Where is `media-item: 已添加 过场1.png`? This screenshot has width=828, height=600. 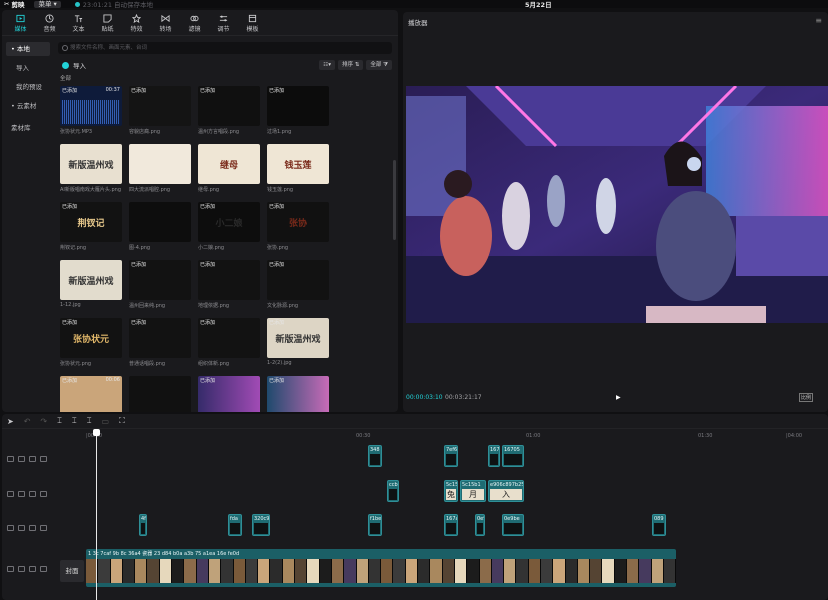 media-item: 已添加 过场1.png is located at coordinates (298, 110).